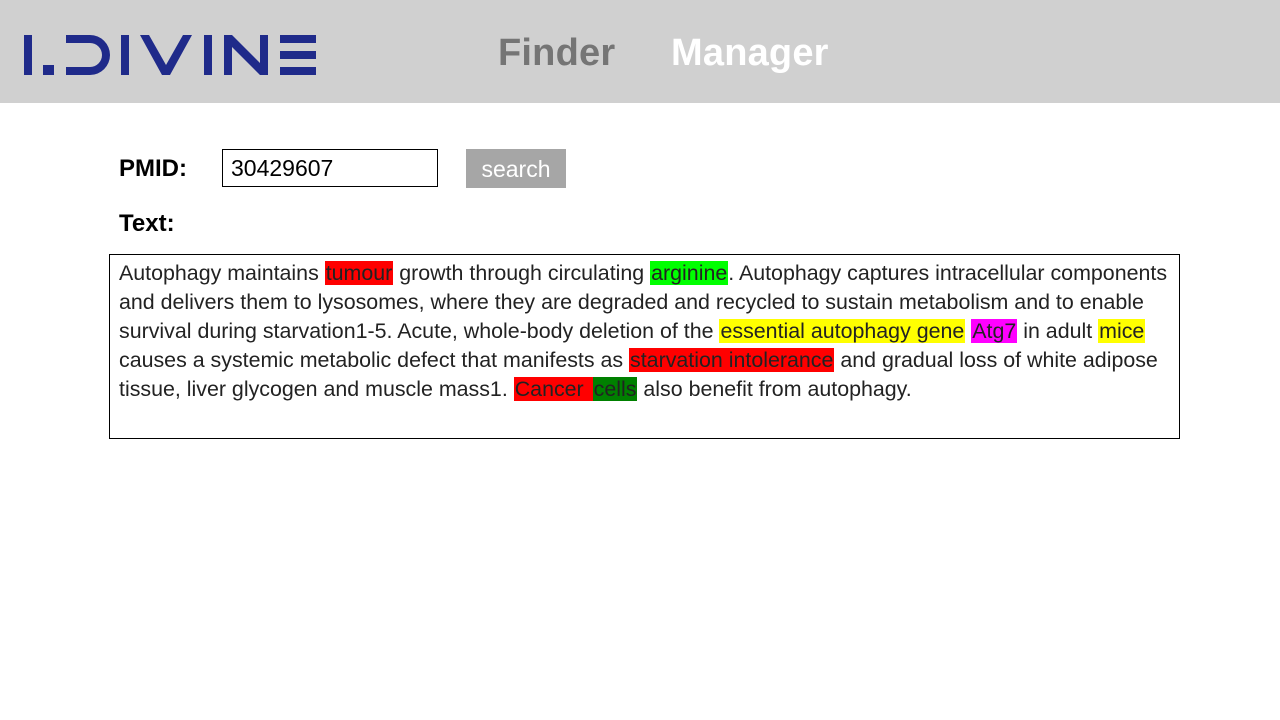  Describe the element at coordinates (330, 168) in the screenshot. I see `pmid-input` at that location.